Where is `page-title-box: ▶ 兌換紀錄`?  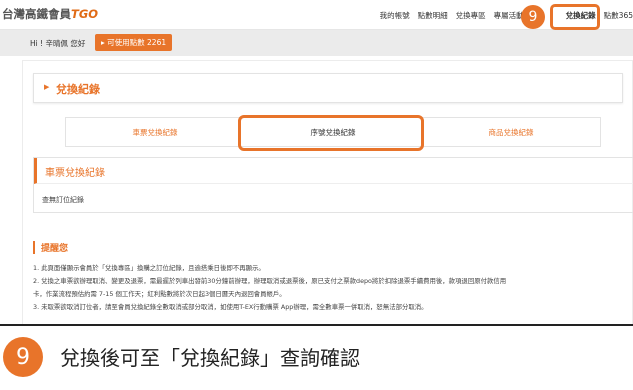 page-title-box: ▶ 兌換紀錄 is located at coordinates (328, 88).